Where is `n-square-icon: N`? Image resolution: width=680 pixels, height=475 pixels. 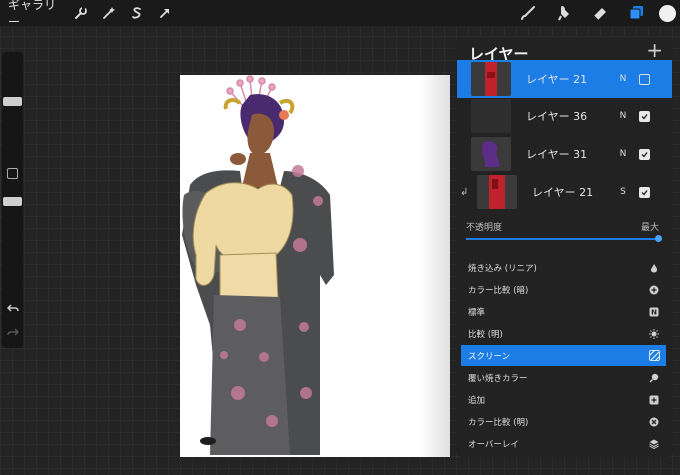
n-square-icon: N is located at coordinates (654, 312).